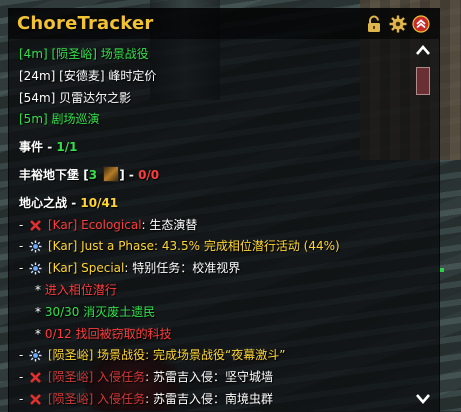 Image resolution: width=461 pixels, height=412 pixels. I want to click on quest-text: 生态演替, so click(173, 224).